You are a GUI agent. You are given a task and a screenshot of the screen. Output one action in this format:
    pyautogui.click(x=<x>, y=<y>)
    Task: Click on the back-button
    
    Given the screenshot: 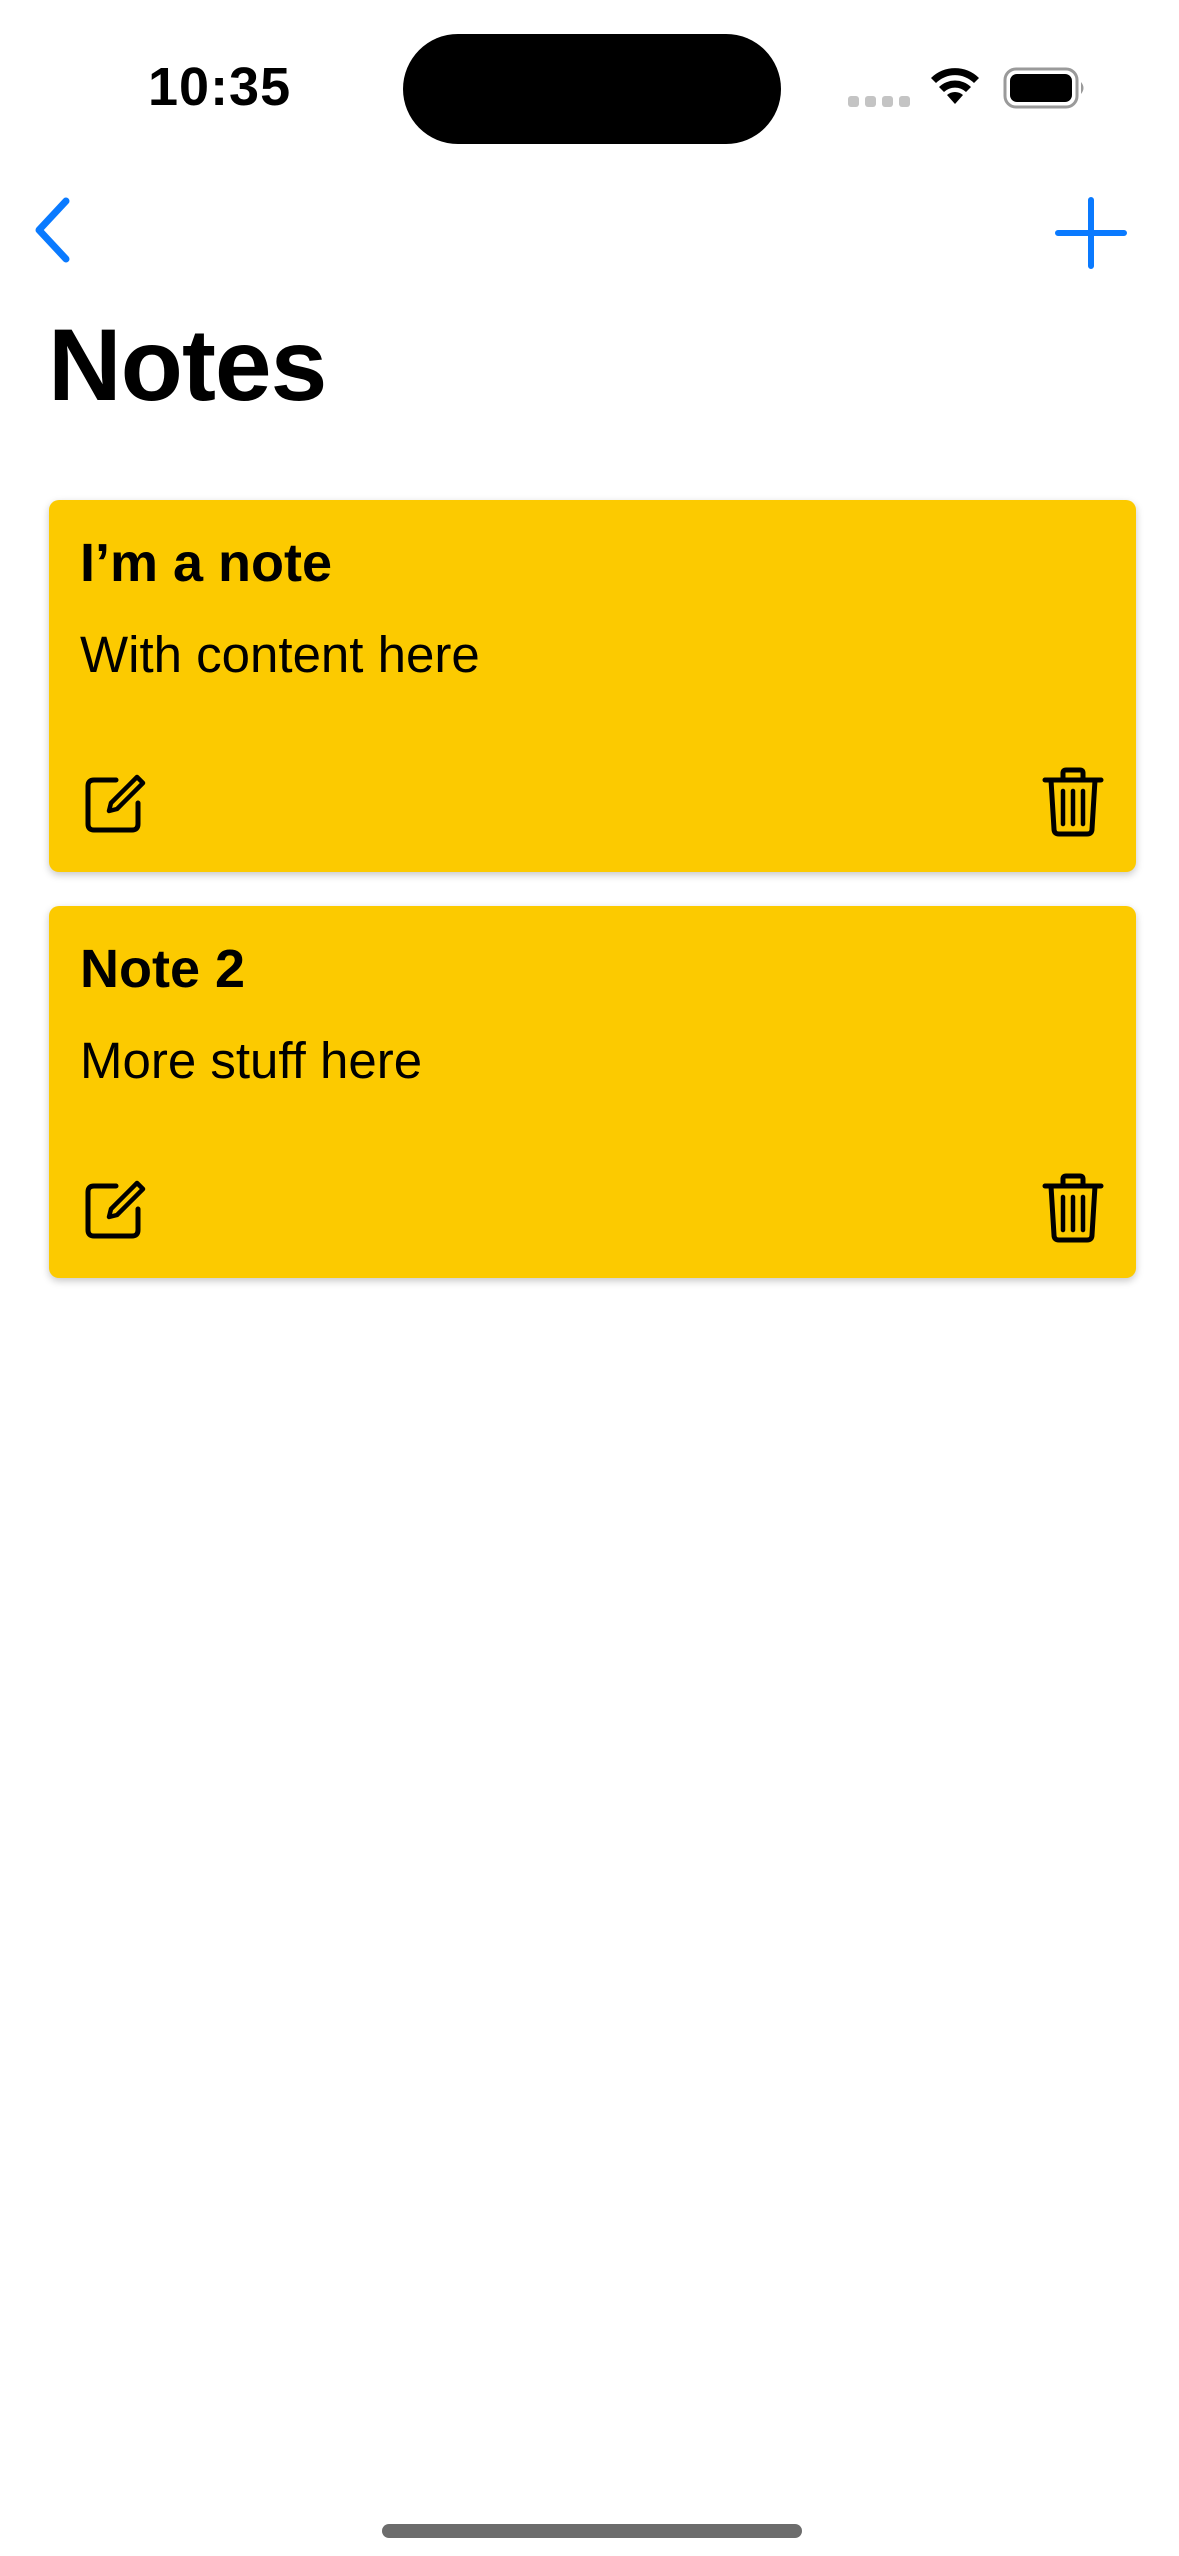 What is the action you would take?
    pyautogui.click(x=53, y=230)
    